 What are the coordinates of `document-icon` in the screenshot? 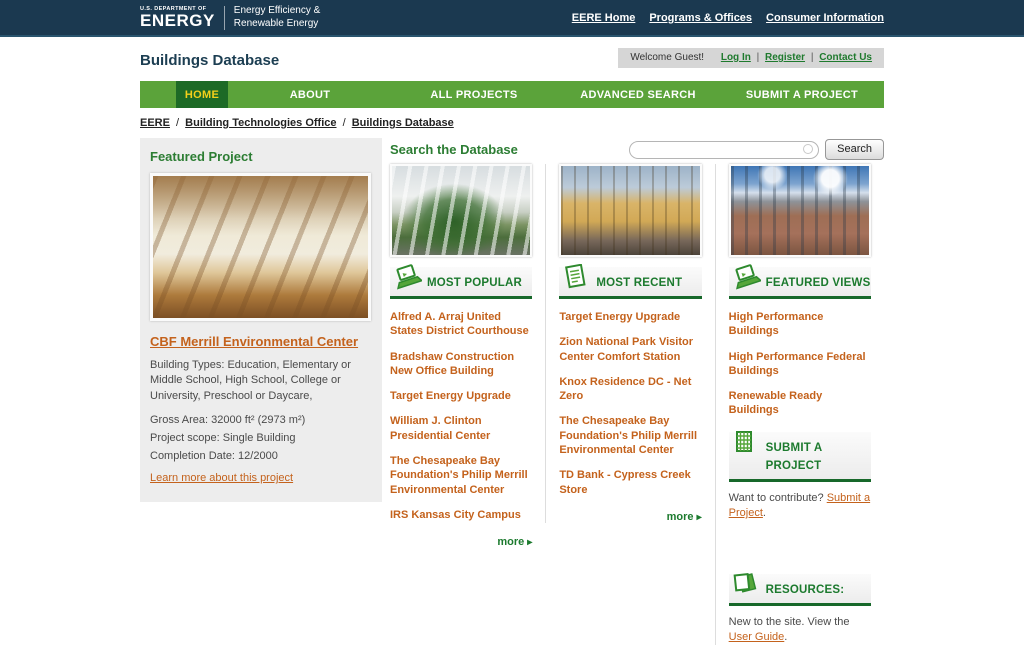 It's located at (575, 279).